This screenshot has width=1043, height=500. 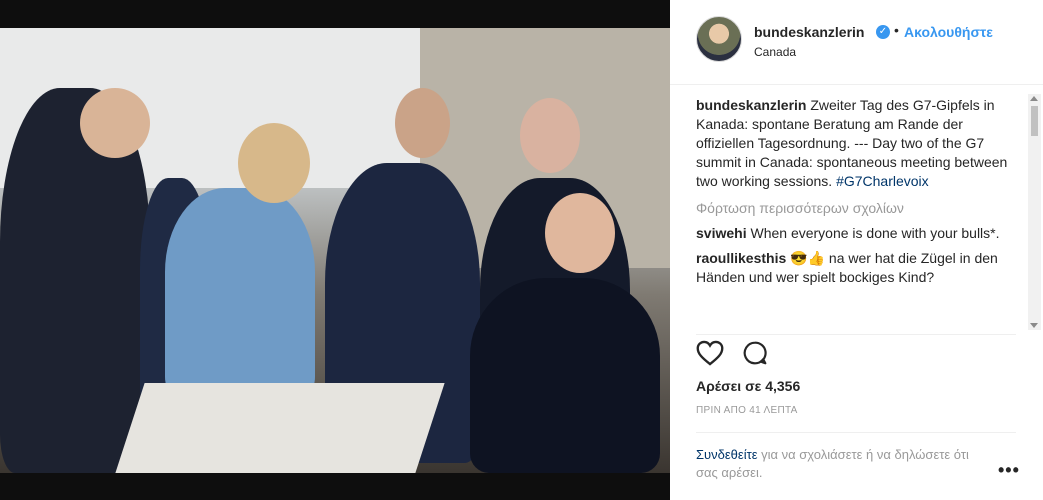 What do you see at coordinates (882, 181) in the screenshot?
I see `hashtag-link: #G7Charlevoix` at bounding box center [882, 181].